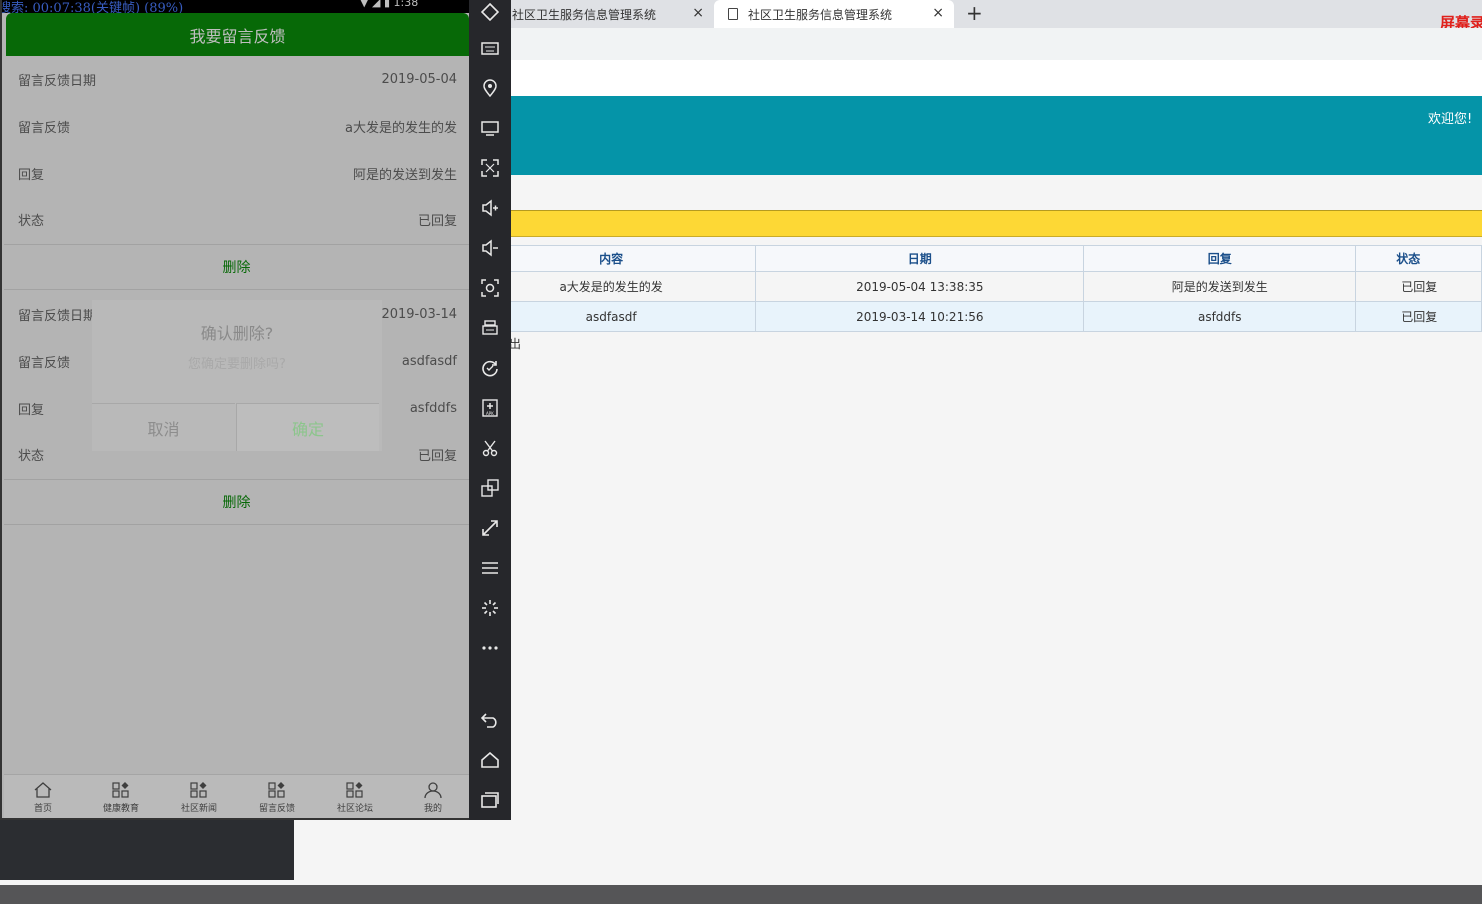 This screenshot has height=904, width=1482. What do you see at coordinates (490, 488) in the screenshot?
I see `multi-window-icon` at bounding box center [490, 488].